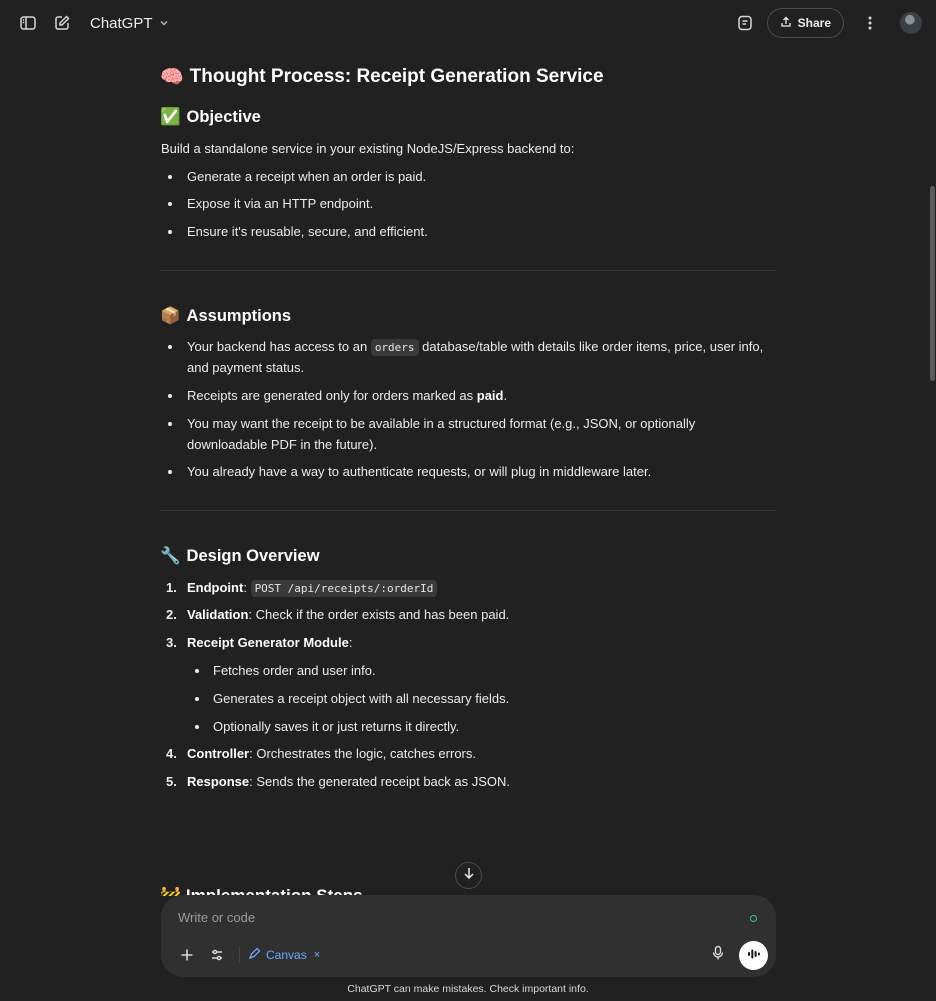 This screenshot has width=936, height=1001. What do you see at coordinates (468, 117) in the screenshot?
I see `objective-heading: ✅ Objective` at bounding box center [468, 117].